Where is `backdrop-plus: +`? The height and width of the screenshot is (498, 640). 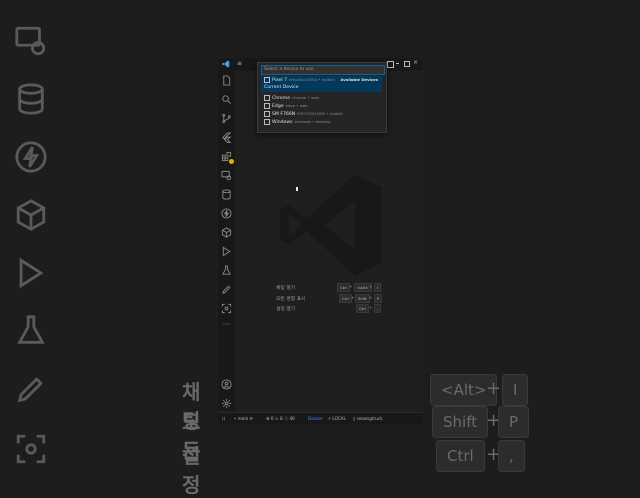
backdrop-plus: + is located at coordinates (494, 388).